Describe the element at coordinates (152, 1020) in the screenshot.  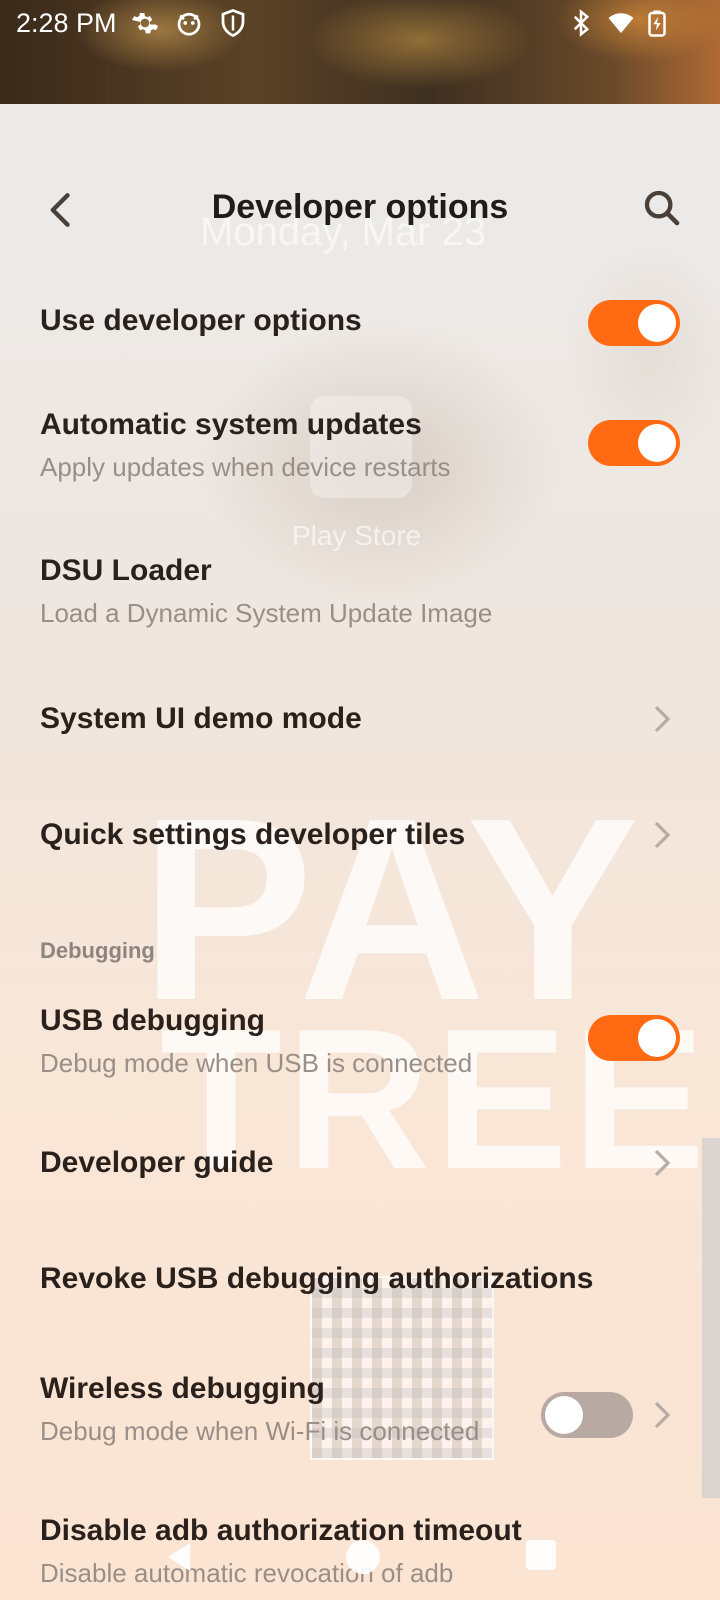
I see `setting-title: USB debugging` at that location.